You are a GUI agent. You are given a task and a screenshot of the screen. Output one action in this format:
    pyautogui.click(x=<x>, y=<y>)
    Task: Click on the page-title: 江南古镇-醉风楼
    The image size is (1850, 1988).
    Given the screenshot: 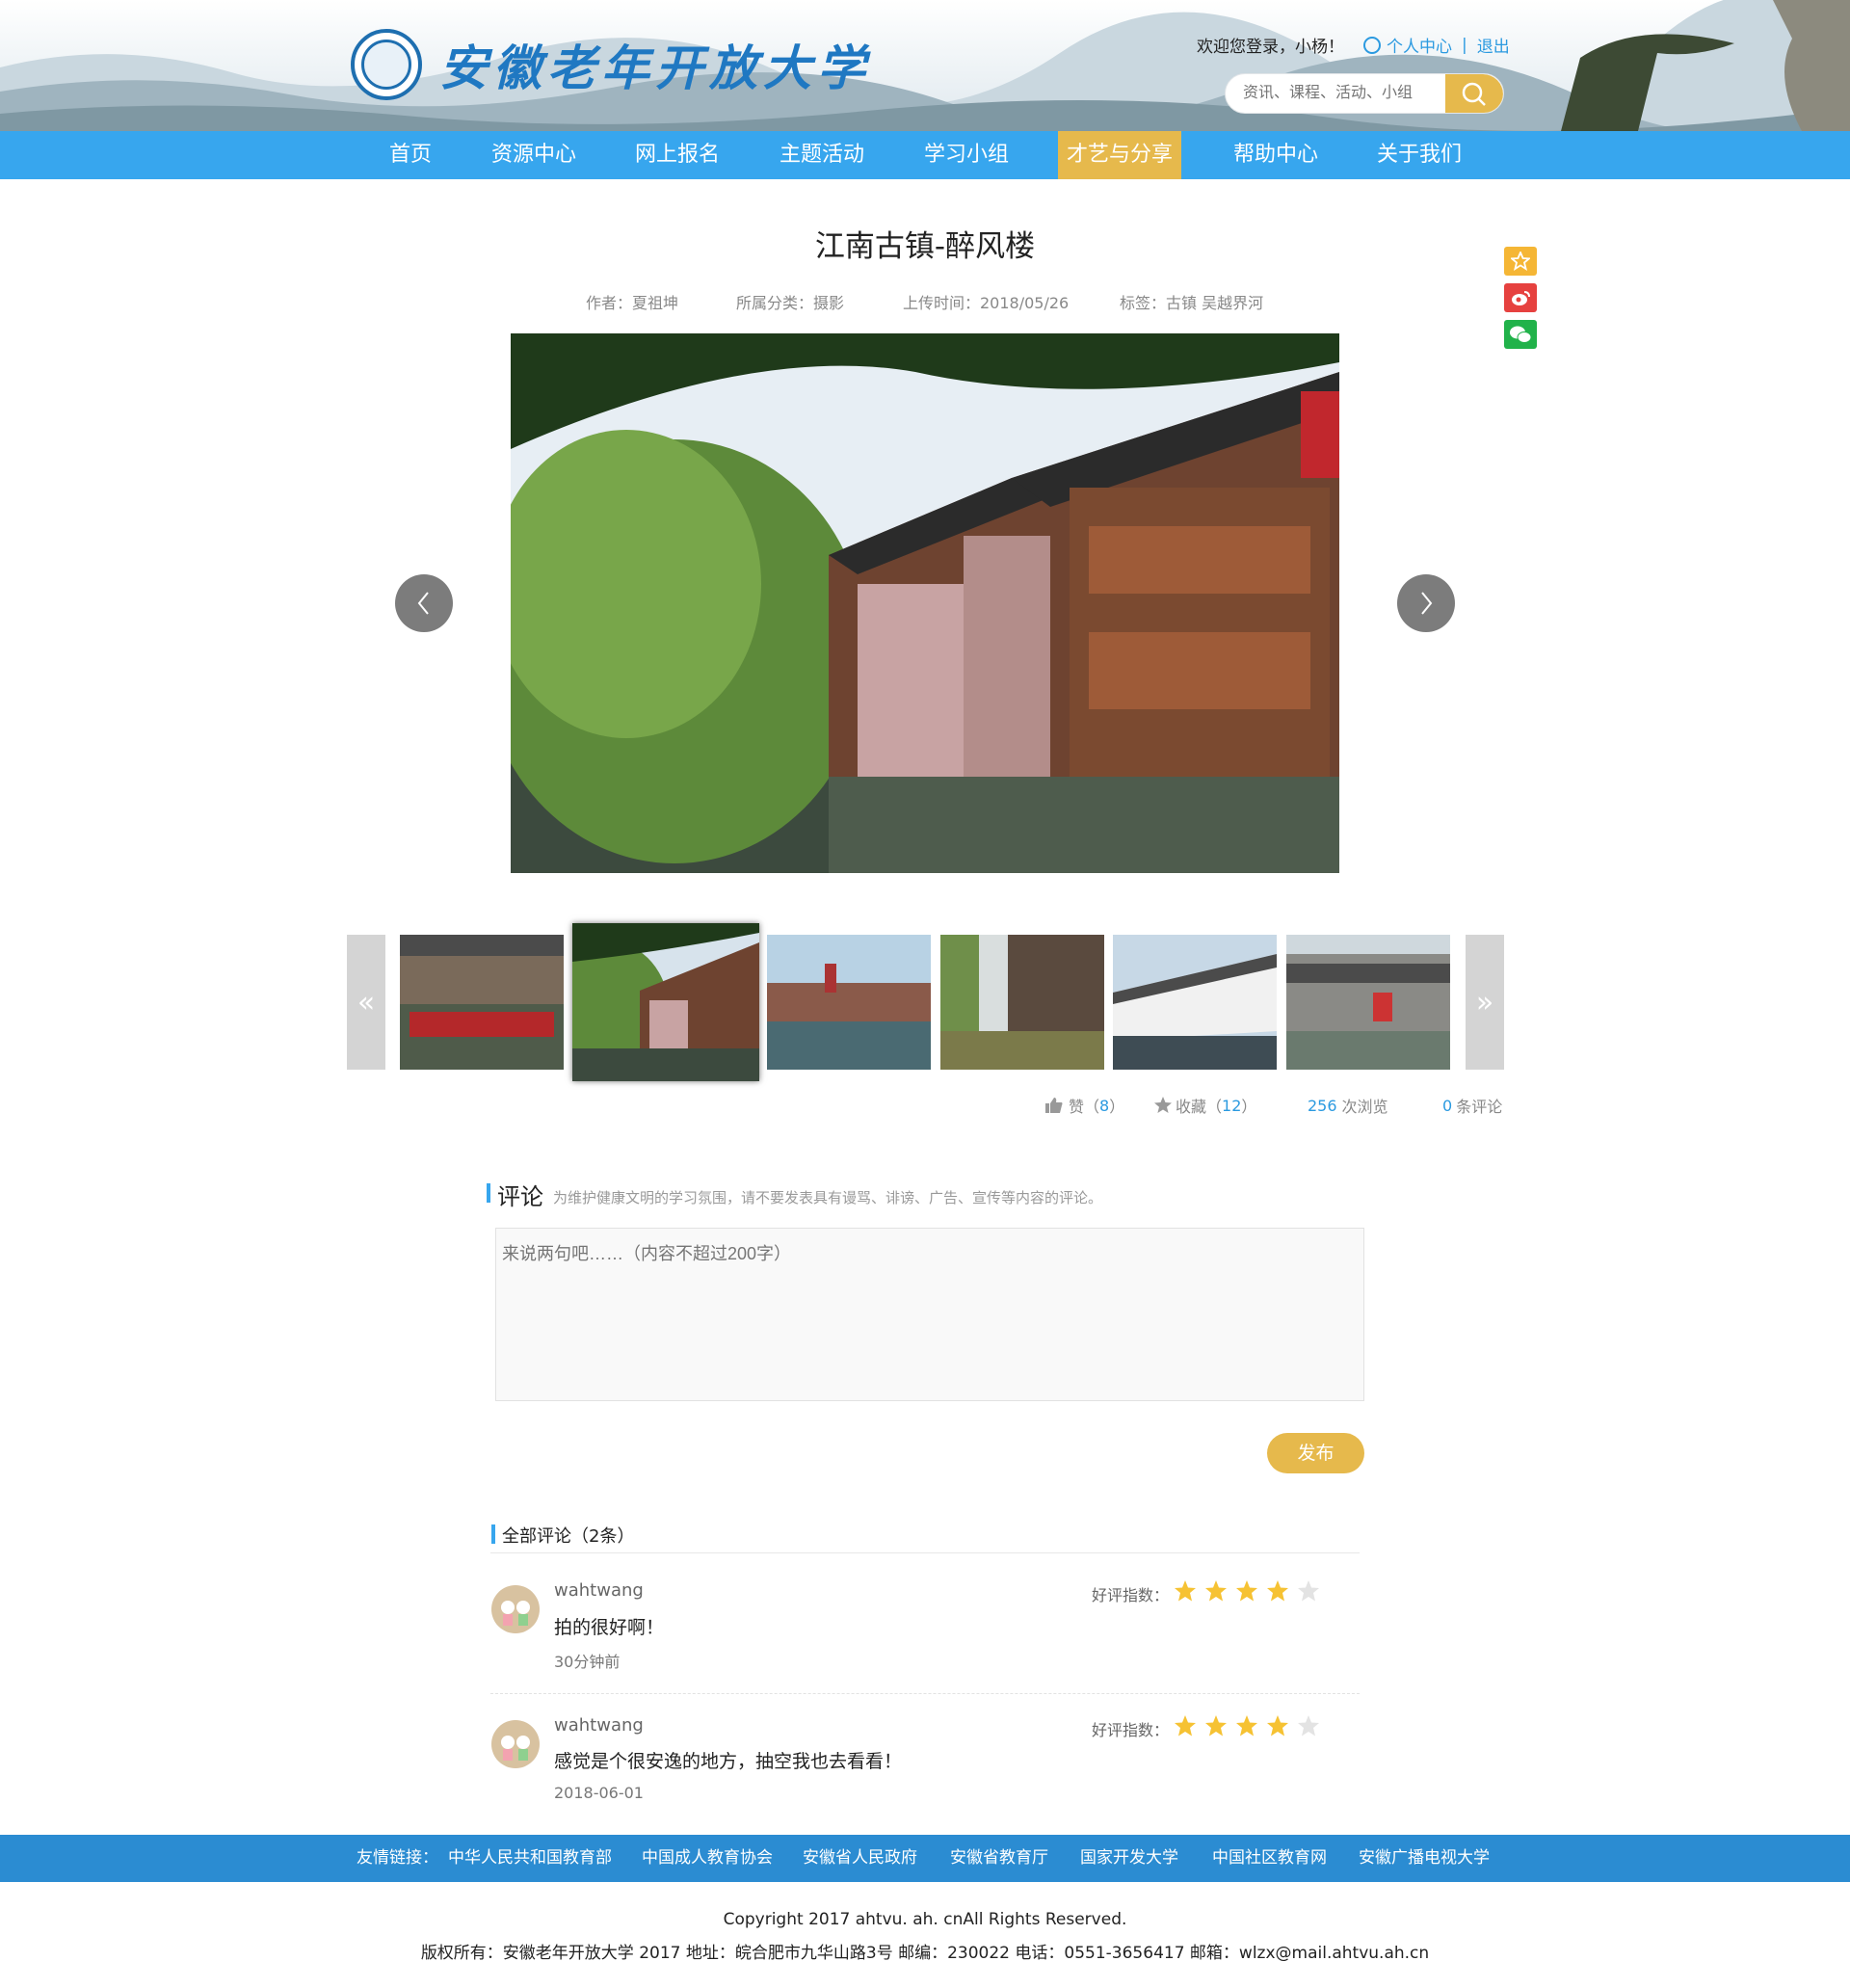 What is the action you would take?
    pyautogui.click(x=925, y=246)
    